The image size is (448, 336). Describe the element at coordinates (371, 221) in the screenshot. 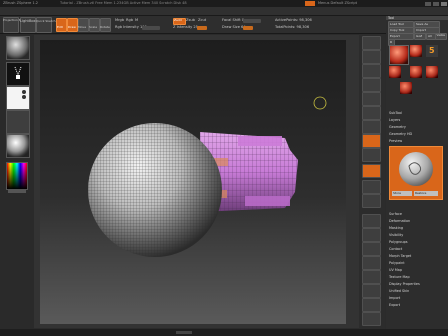

I see `frame-button` at that location.